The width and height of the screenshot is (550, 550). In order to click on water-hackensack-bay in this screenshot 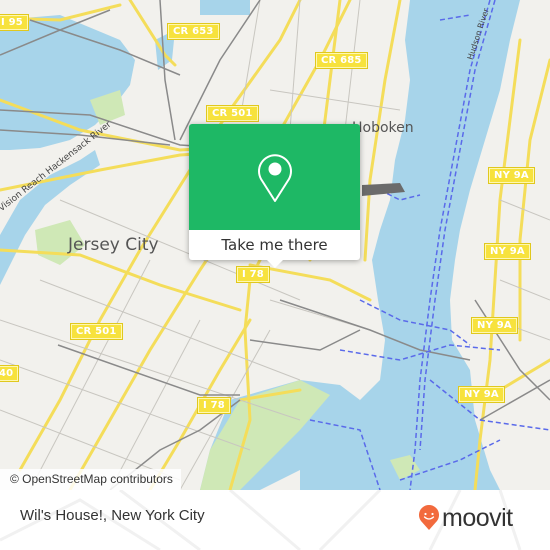, I will do `click(67, 82)`.